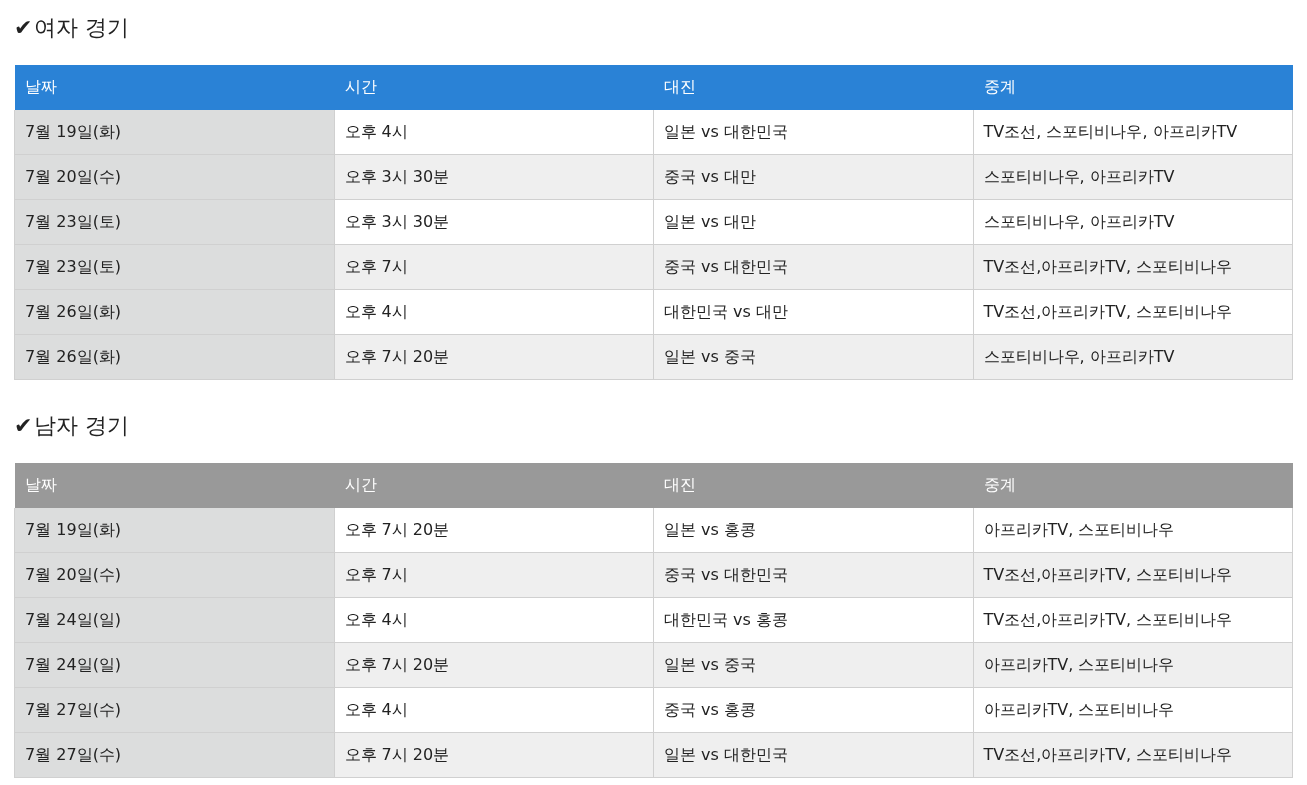 The width and height of the screenshot is (1307, 785). Describe the element at coordinates (813, 312) in the screenshot. I see `table-cell: 대한민국 vs 대만` at that location.